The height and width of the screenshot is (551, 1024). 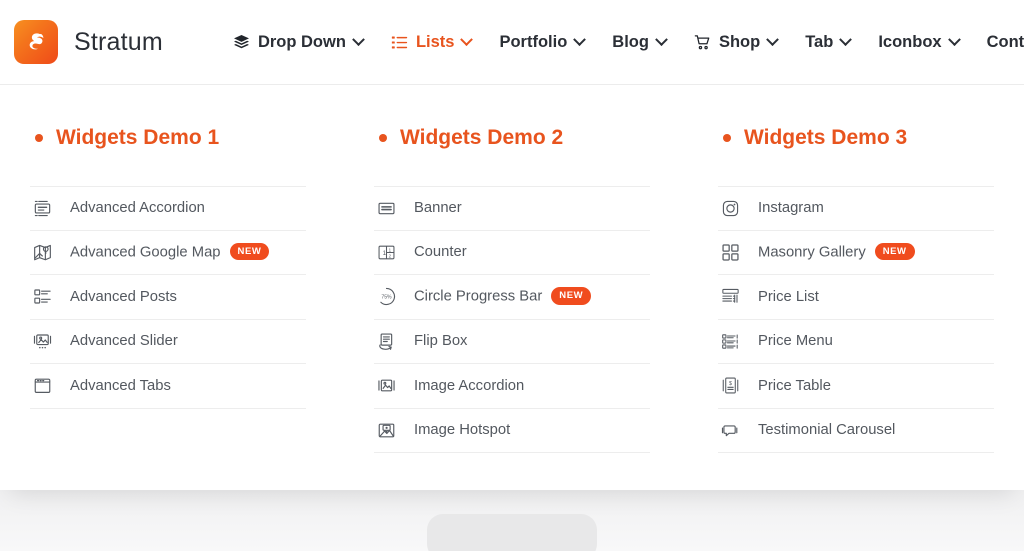 What do you see at coordinates (827, 430) in the screenshot?
I see `list-item-label: Testimonial Carousel` at bounding box center [827, 430].